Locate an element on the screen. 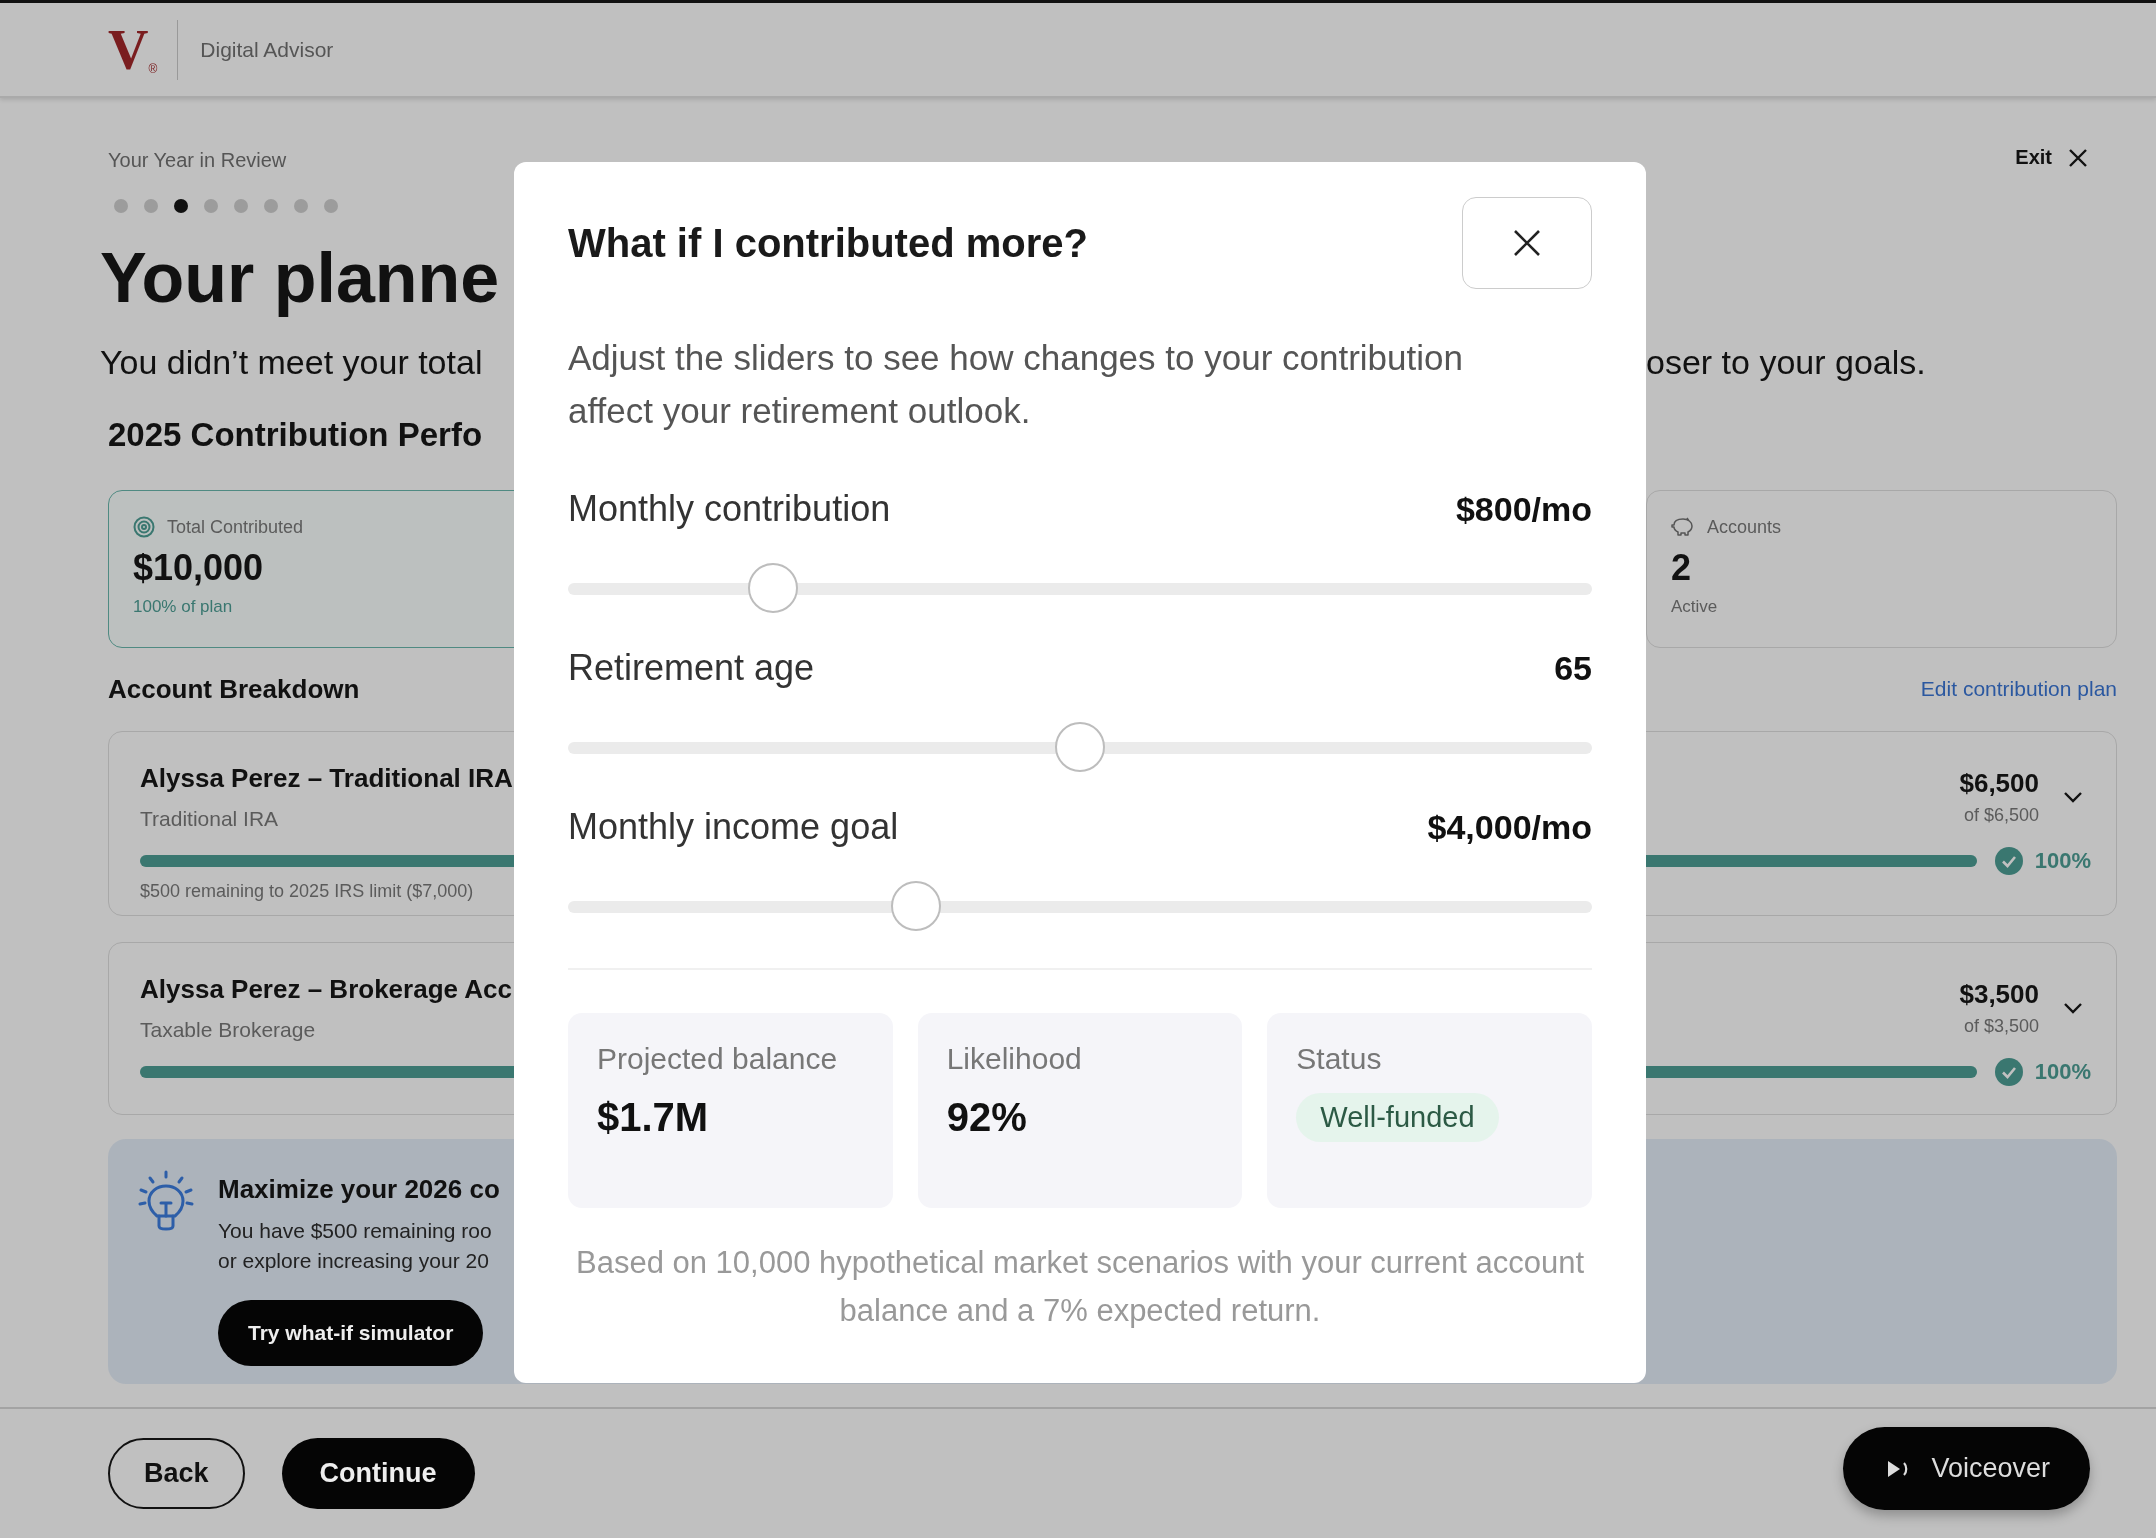  dialog-footnote: Based on 10,000 hypothetical market scenarios with your current account balance and a 7% expected return. is located at coordinates (1080, 1287).